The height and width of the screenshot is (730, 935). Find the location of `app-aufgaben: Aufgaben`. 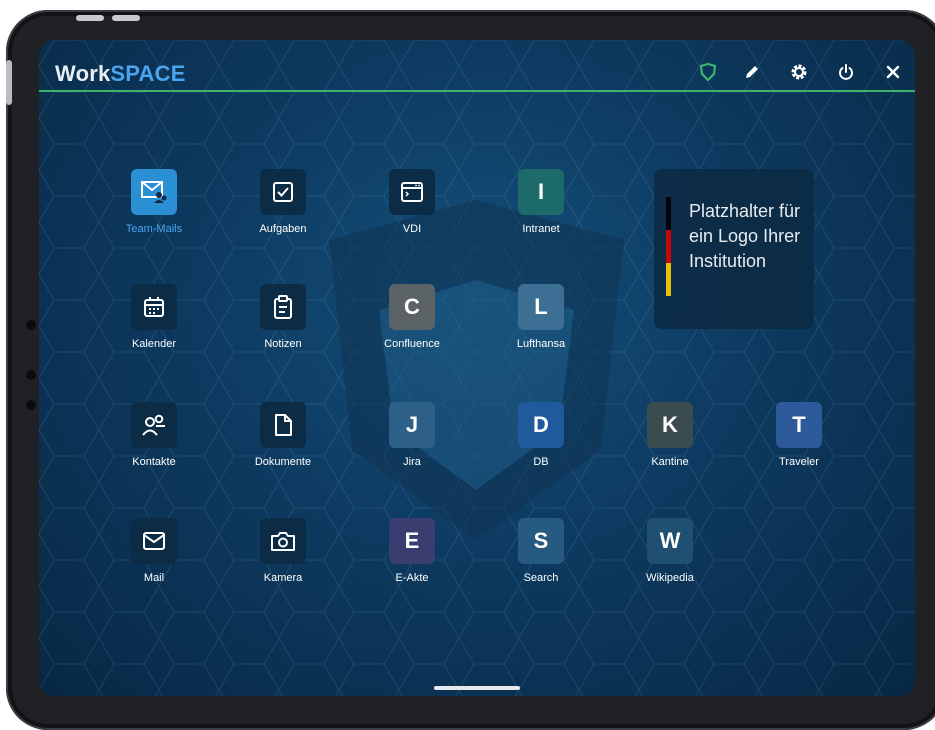

app-aufgaben: Aufgaben is located at coordinates (283, 219).